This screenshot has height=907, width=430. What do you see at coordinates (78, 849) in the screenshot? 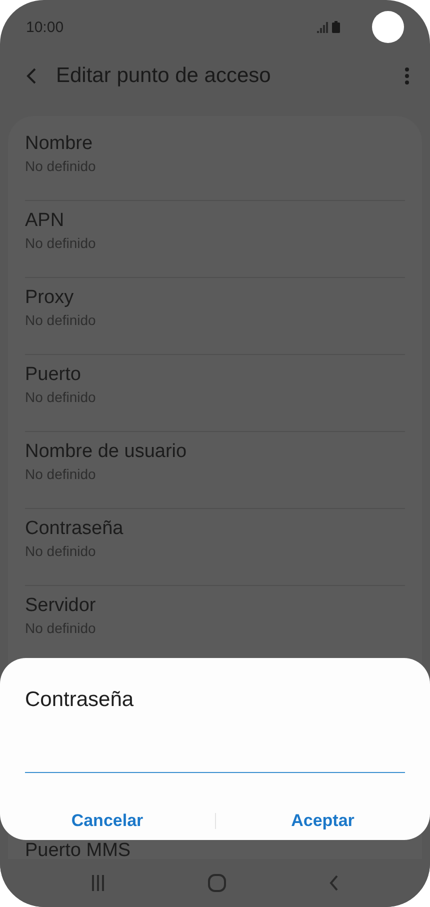
I see `setting-title: Puerto MMS` at bounding box center [78, 849].